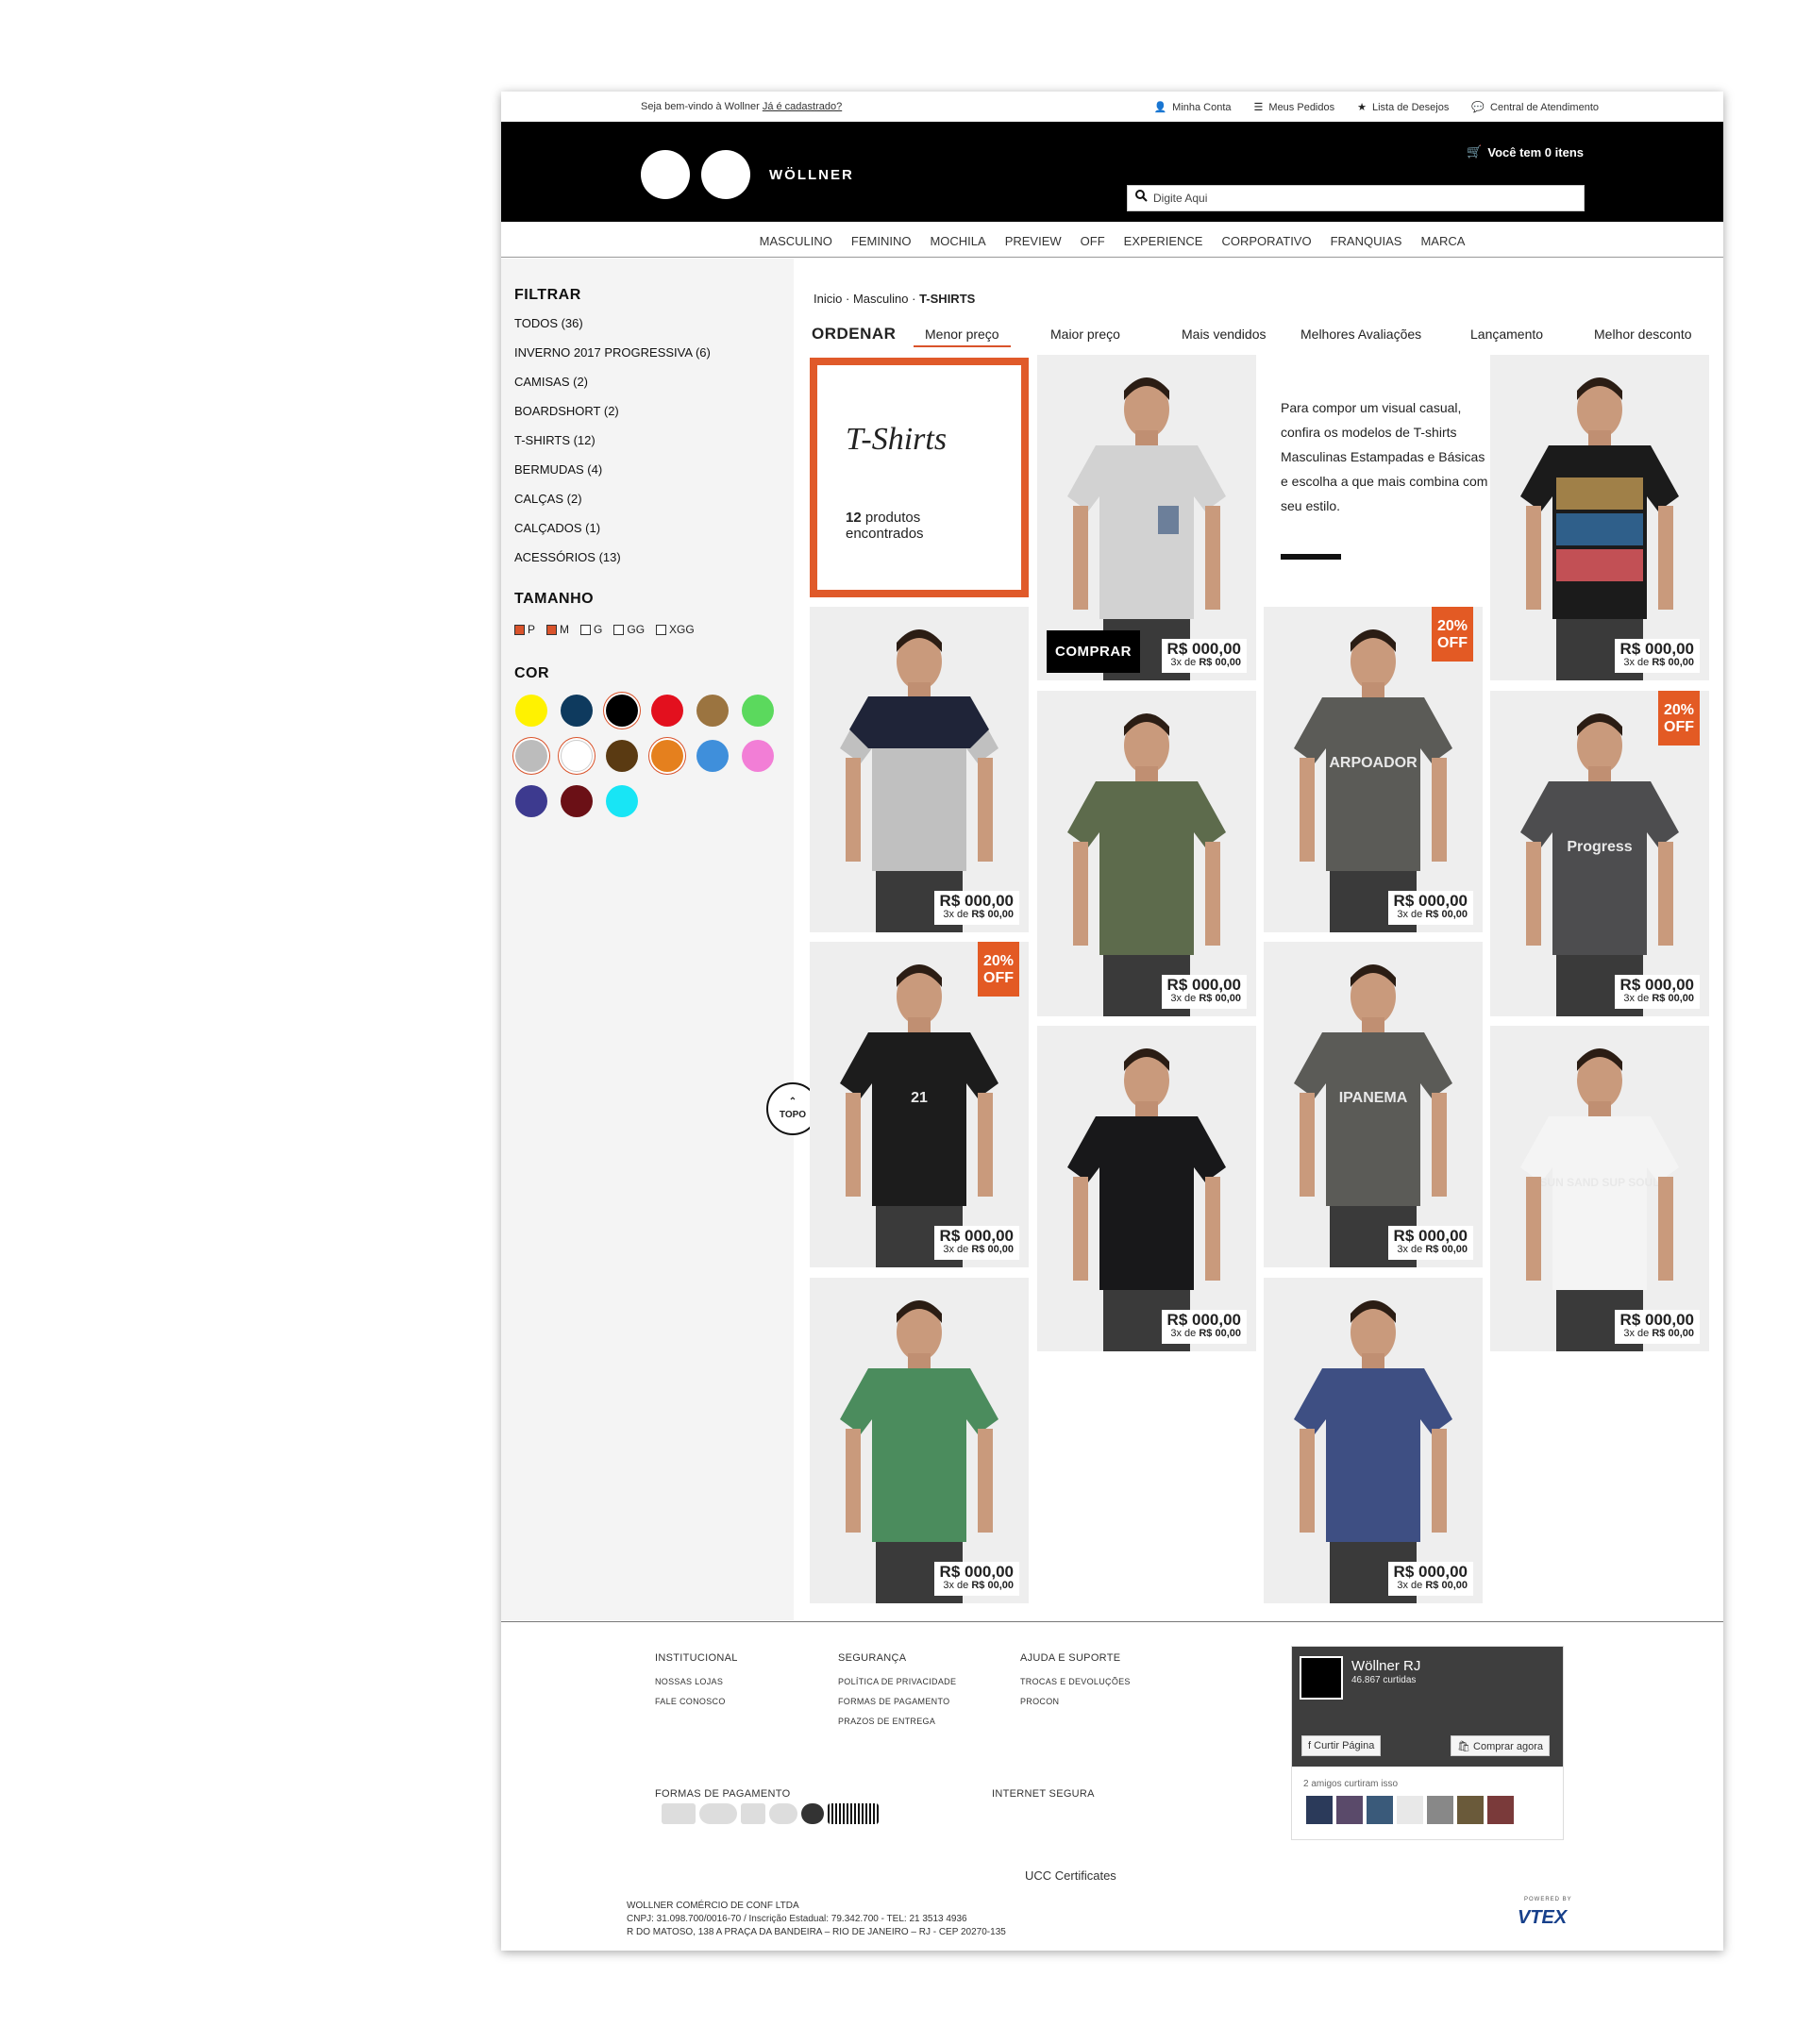 Image resolution: width=1812 pixels, height=2044 pixels. Describe the element at coordinates (1142, 199) in the screenshot. I see `search-icon` at that location.